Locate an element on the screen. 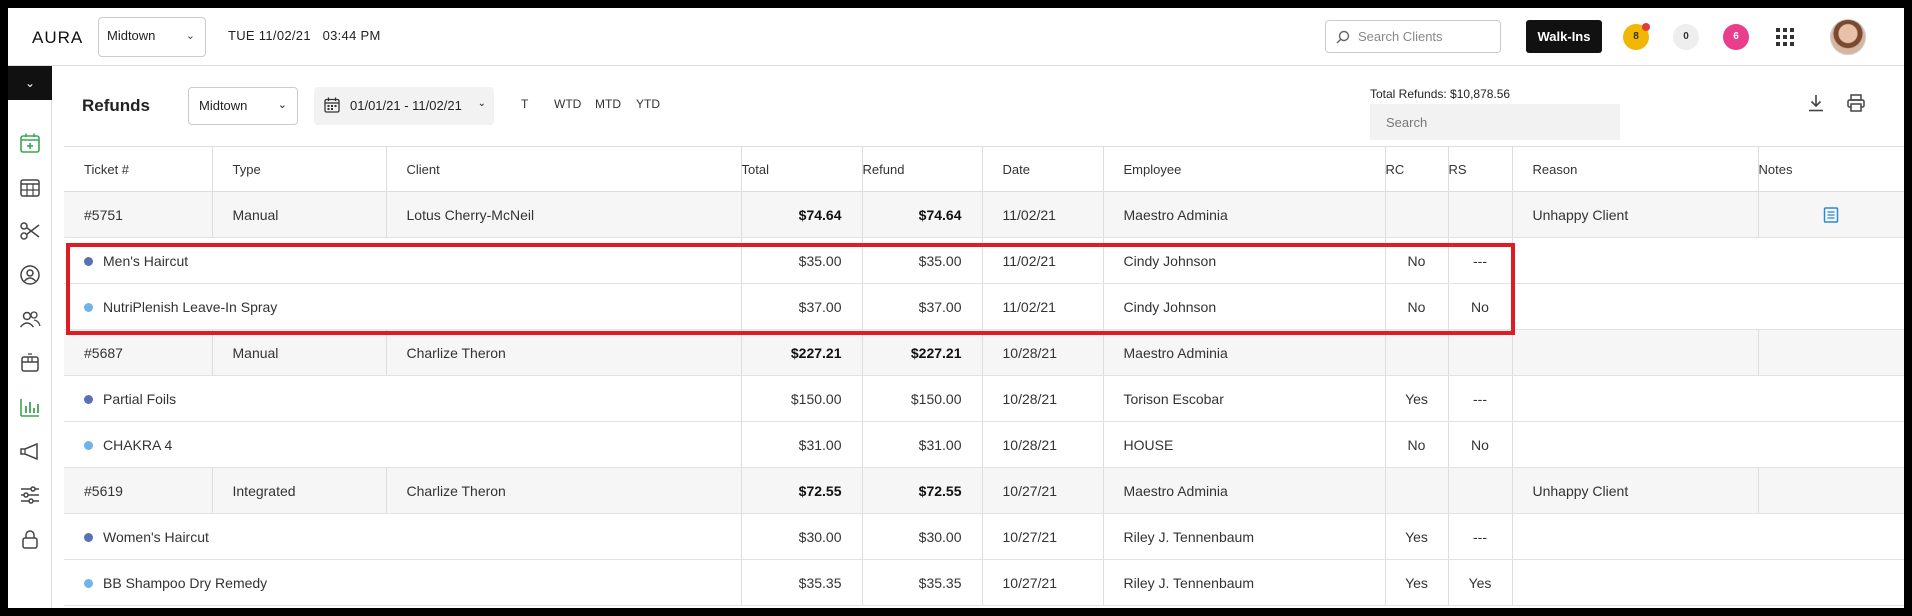 The image size is (1912, 616). notification-badge-yellow: 8 is located at coordinates (1636, 36).